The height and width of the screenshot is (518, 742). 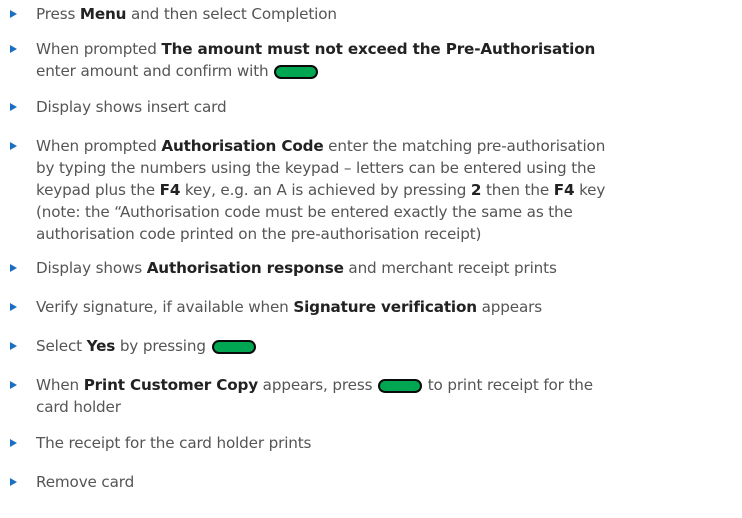 What do you see at coordinates (245, 268) in the screenshot?
I see `step-emphasis: Authorisation response` at bounding box center [245, 268].